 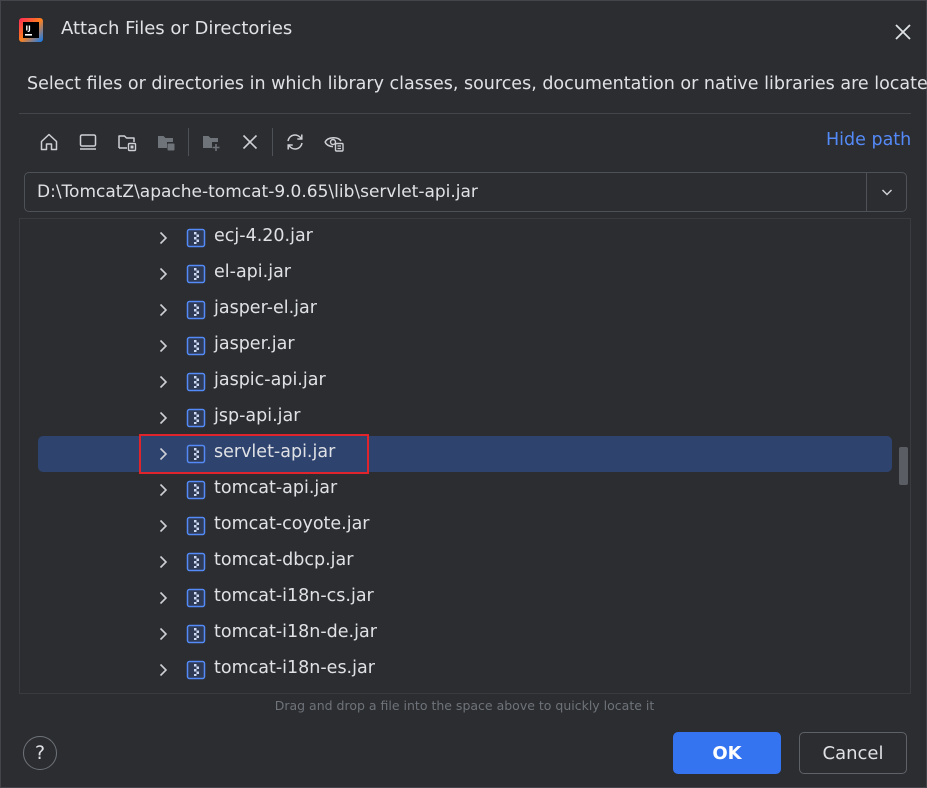 I want to click on chevron-down-icon, so click(x=887, y=192).